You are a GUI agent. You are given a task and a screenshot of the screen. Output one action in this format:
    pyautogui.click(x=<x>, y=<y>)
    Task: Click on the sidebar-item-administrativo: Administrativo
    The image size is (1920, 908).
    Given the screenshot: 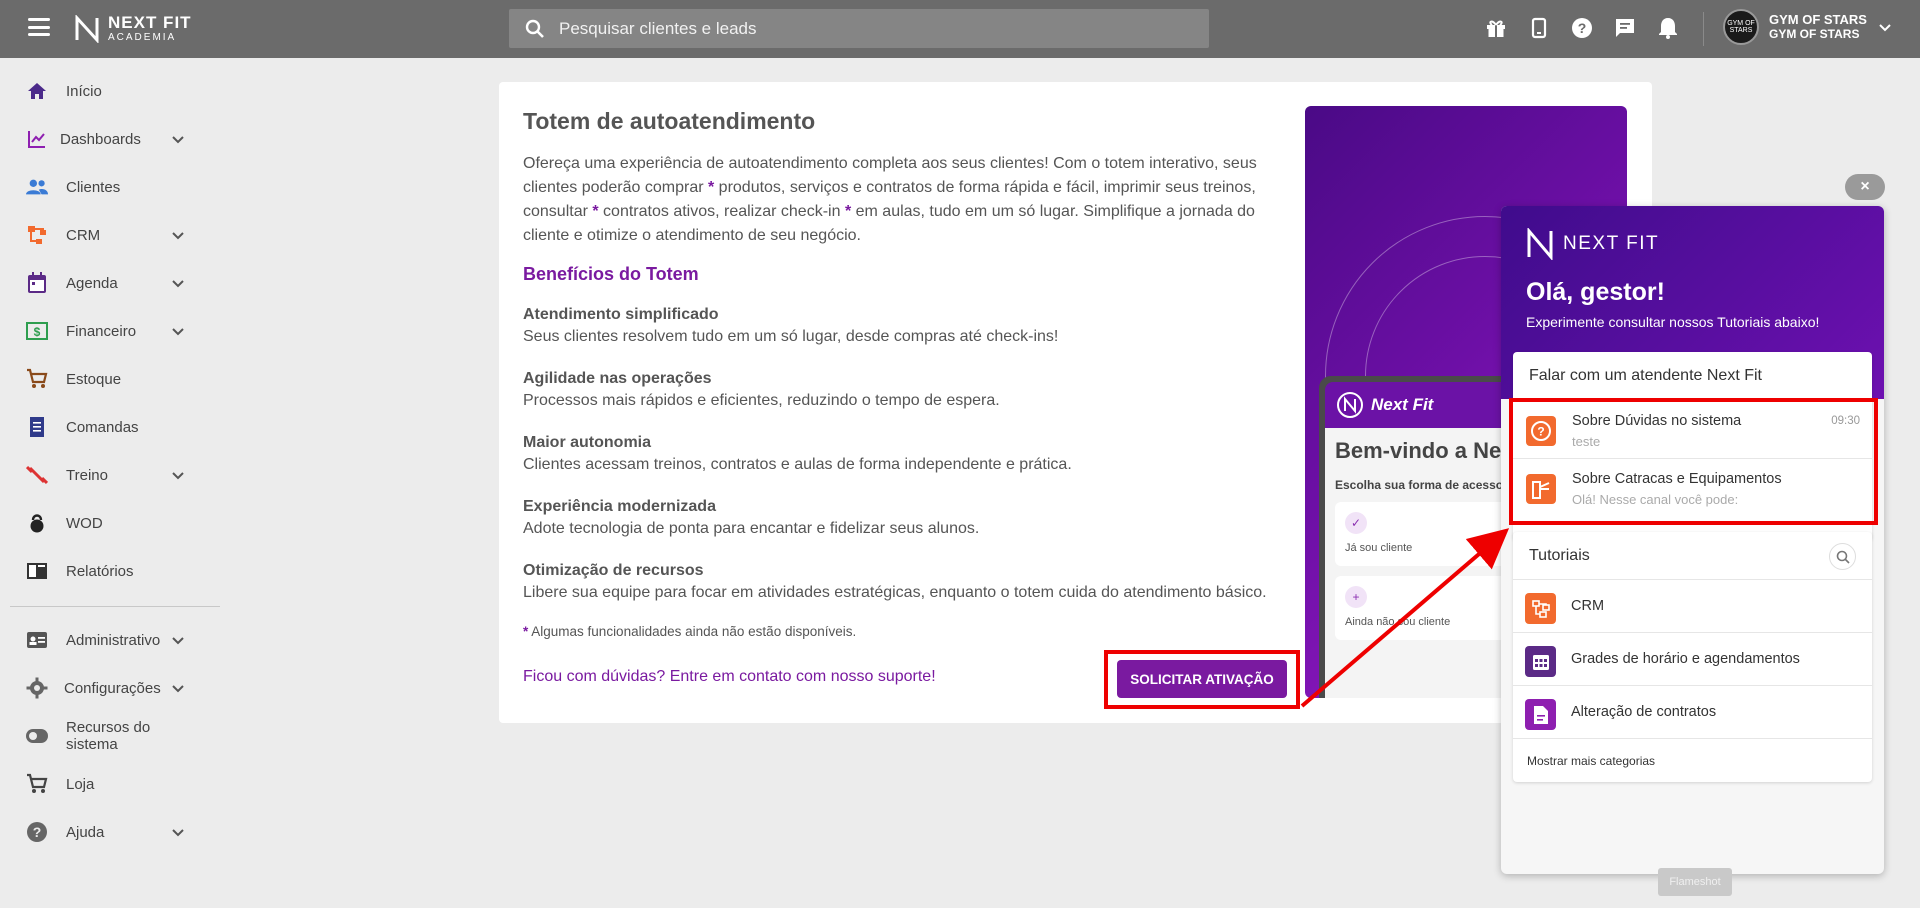 What is the action you would take?
    pyautogui.click(x=100, y=640)
    